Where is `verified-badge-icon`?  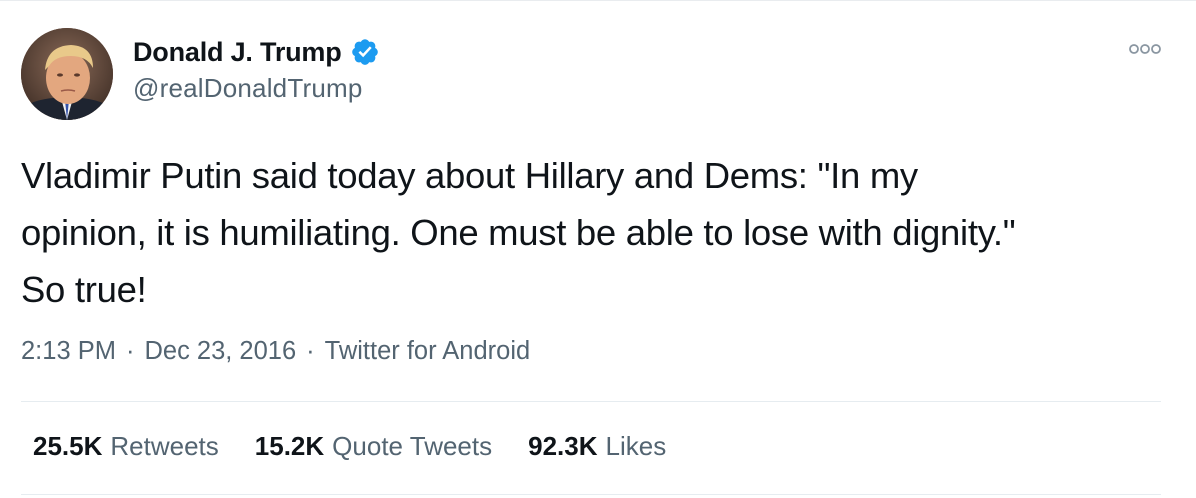
verified-badge-icon is located at coordinates (364, 52).